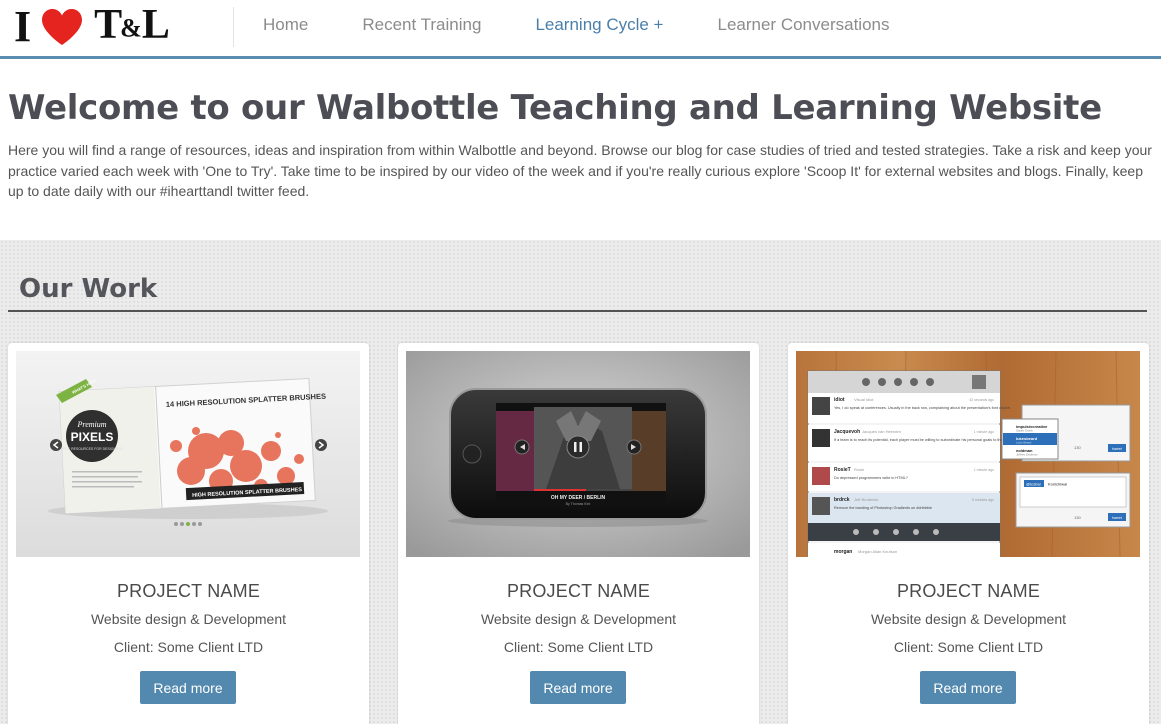  I want to click on tweet-user: brdrck, so click(842, 500).